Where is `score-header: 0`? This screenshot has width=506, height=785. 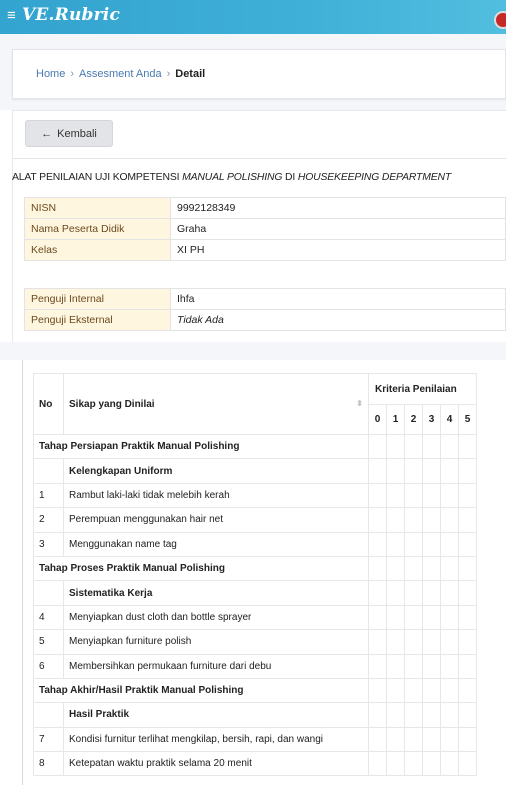
score-header: 0 is located at coordinates (377, 419).